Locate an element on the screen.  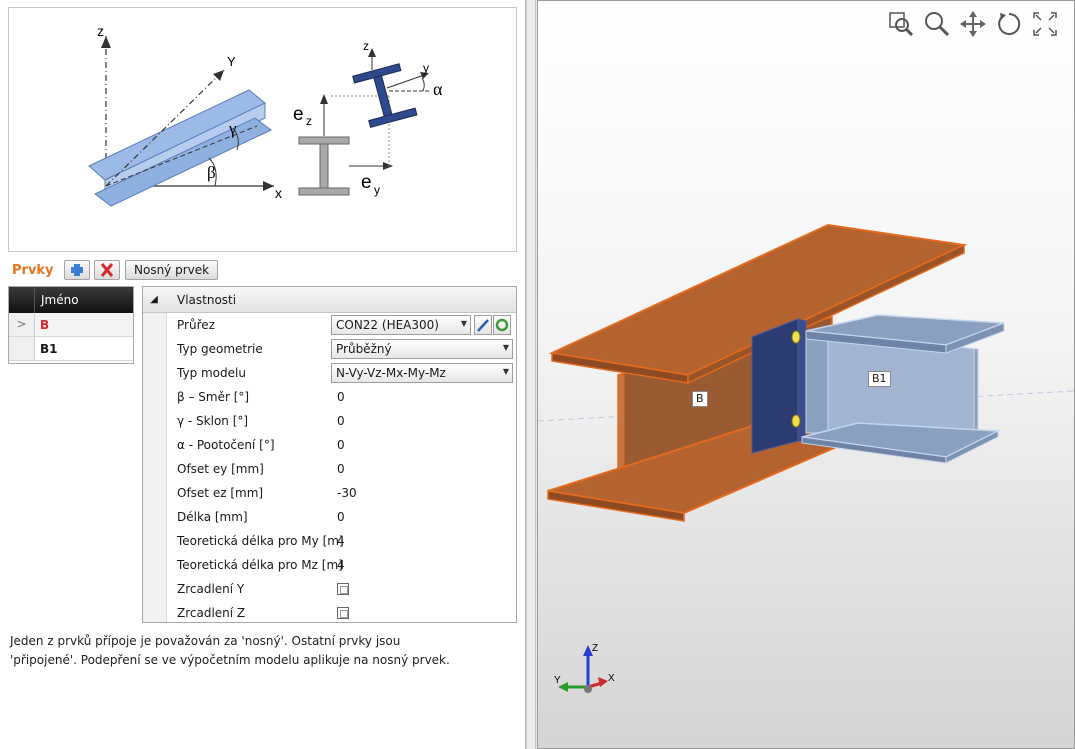
diagram-gamma: γ is located at coordinates (232, 128).